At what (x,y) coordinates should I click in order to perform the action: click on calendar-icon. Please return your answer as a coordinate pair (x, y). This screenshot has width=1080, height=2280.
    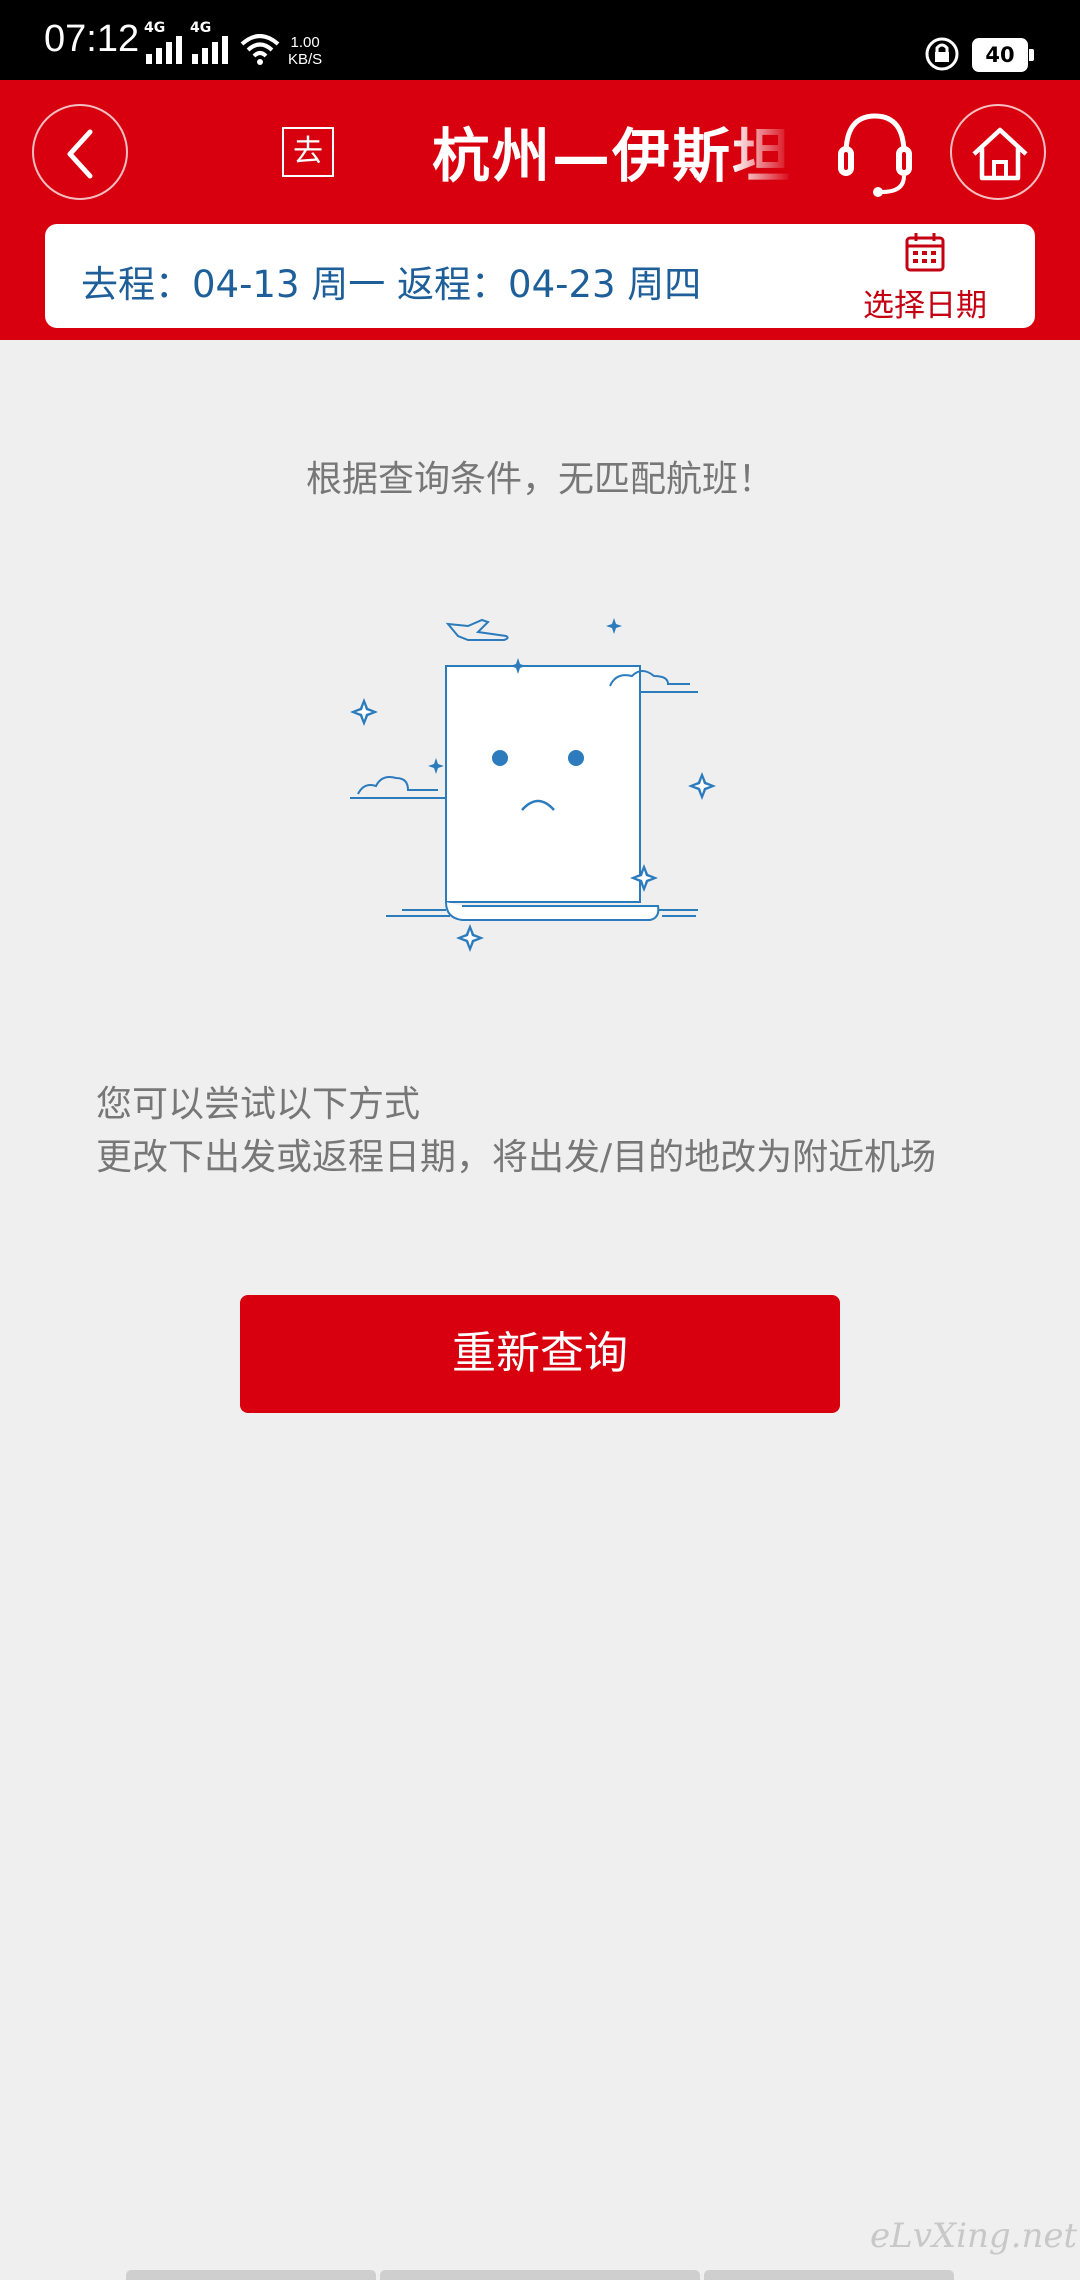
    Looking at the image, I should click on (925, 252).